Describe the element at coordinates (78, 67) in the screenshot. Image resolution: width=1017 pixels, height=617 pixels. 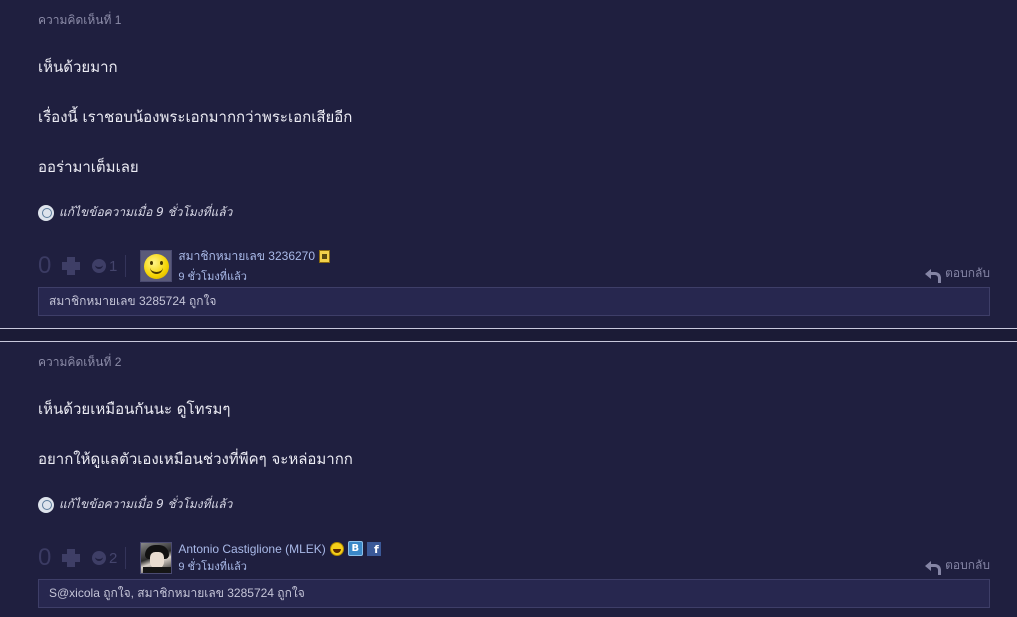
I see `comment-text-line: เห็นด้วยมาก` at that location.